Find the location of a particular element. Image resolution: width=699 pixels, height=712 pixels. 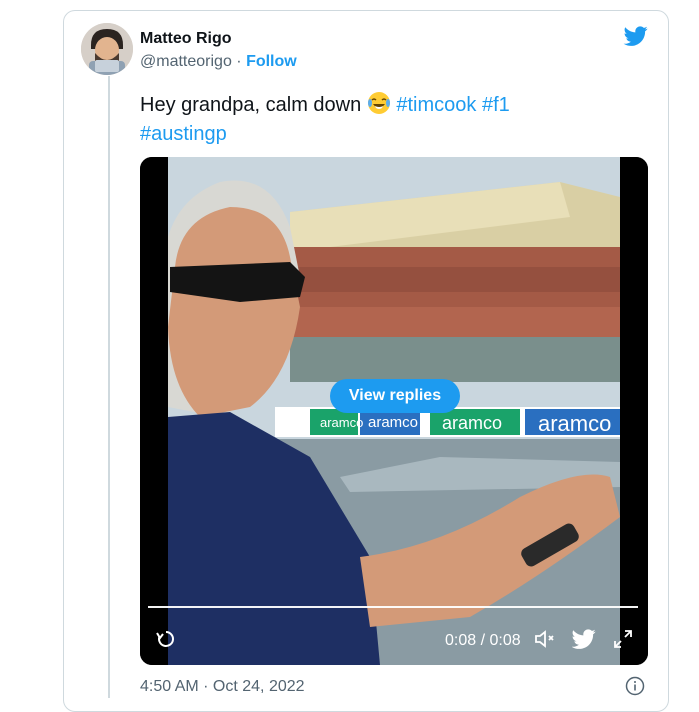

tweet-timestamp: 4:50 AM · Oct 24, 2022 is located at coordinates (222, 687).